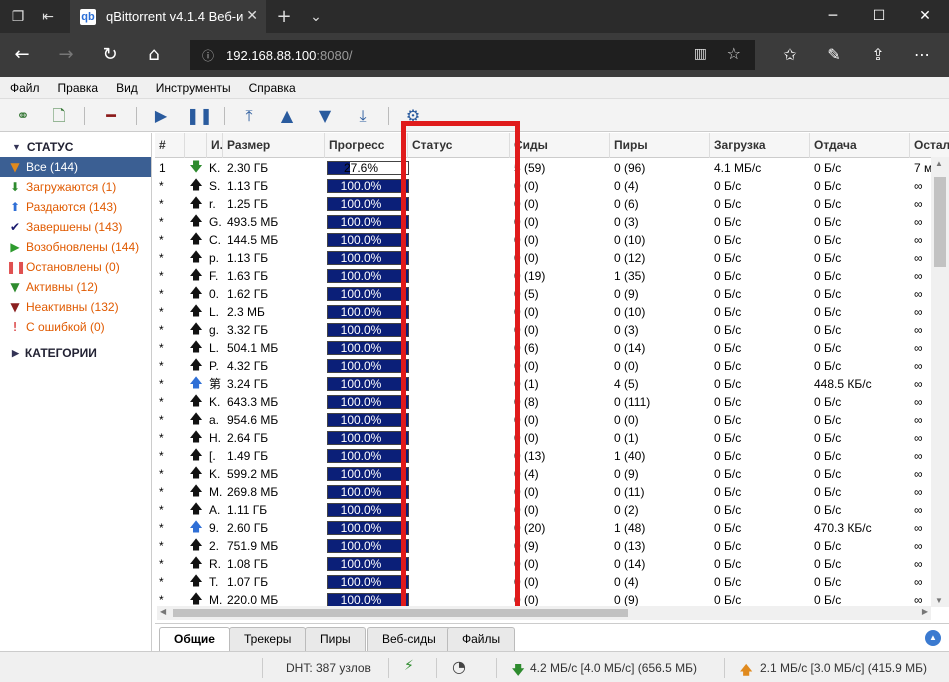 This screenshot has width=949, height=682. I want to click on table-row: * 🡅 L. 504.1 МБ 100.0% 0 (6) 0 (14) 0 Б/с 0 Б/с ∞, so click(543, 348).